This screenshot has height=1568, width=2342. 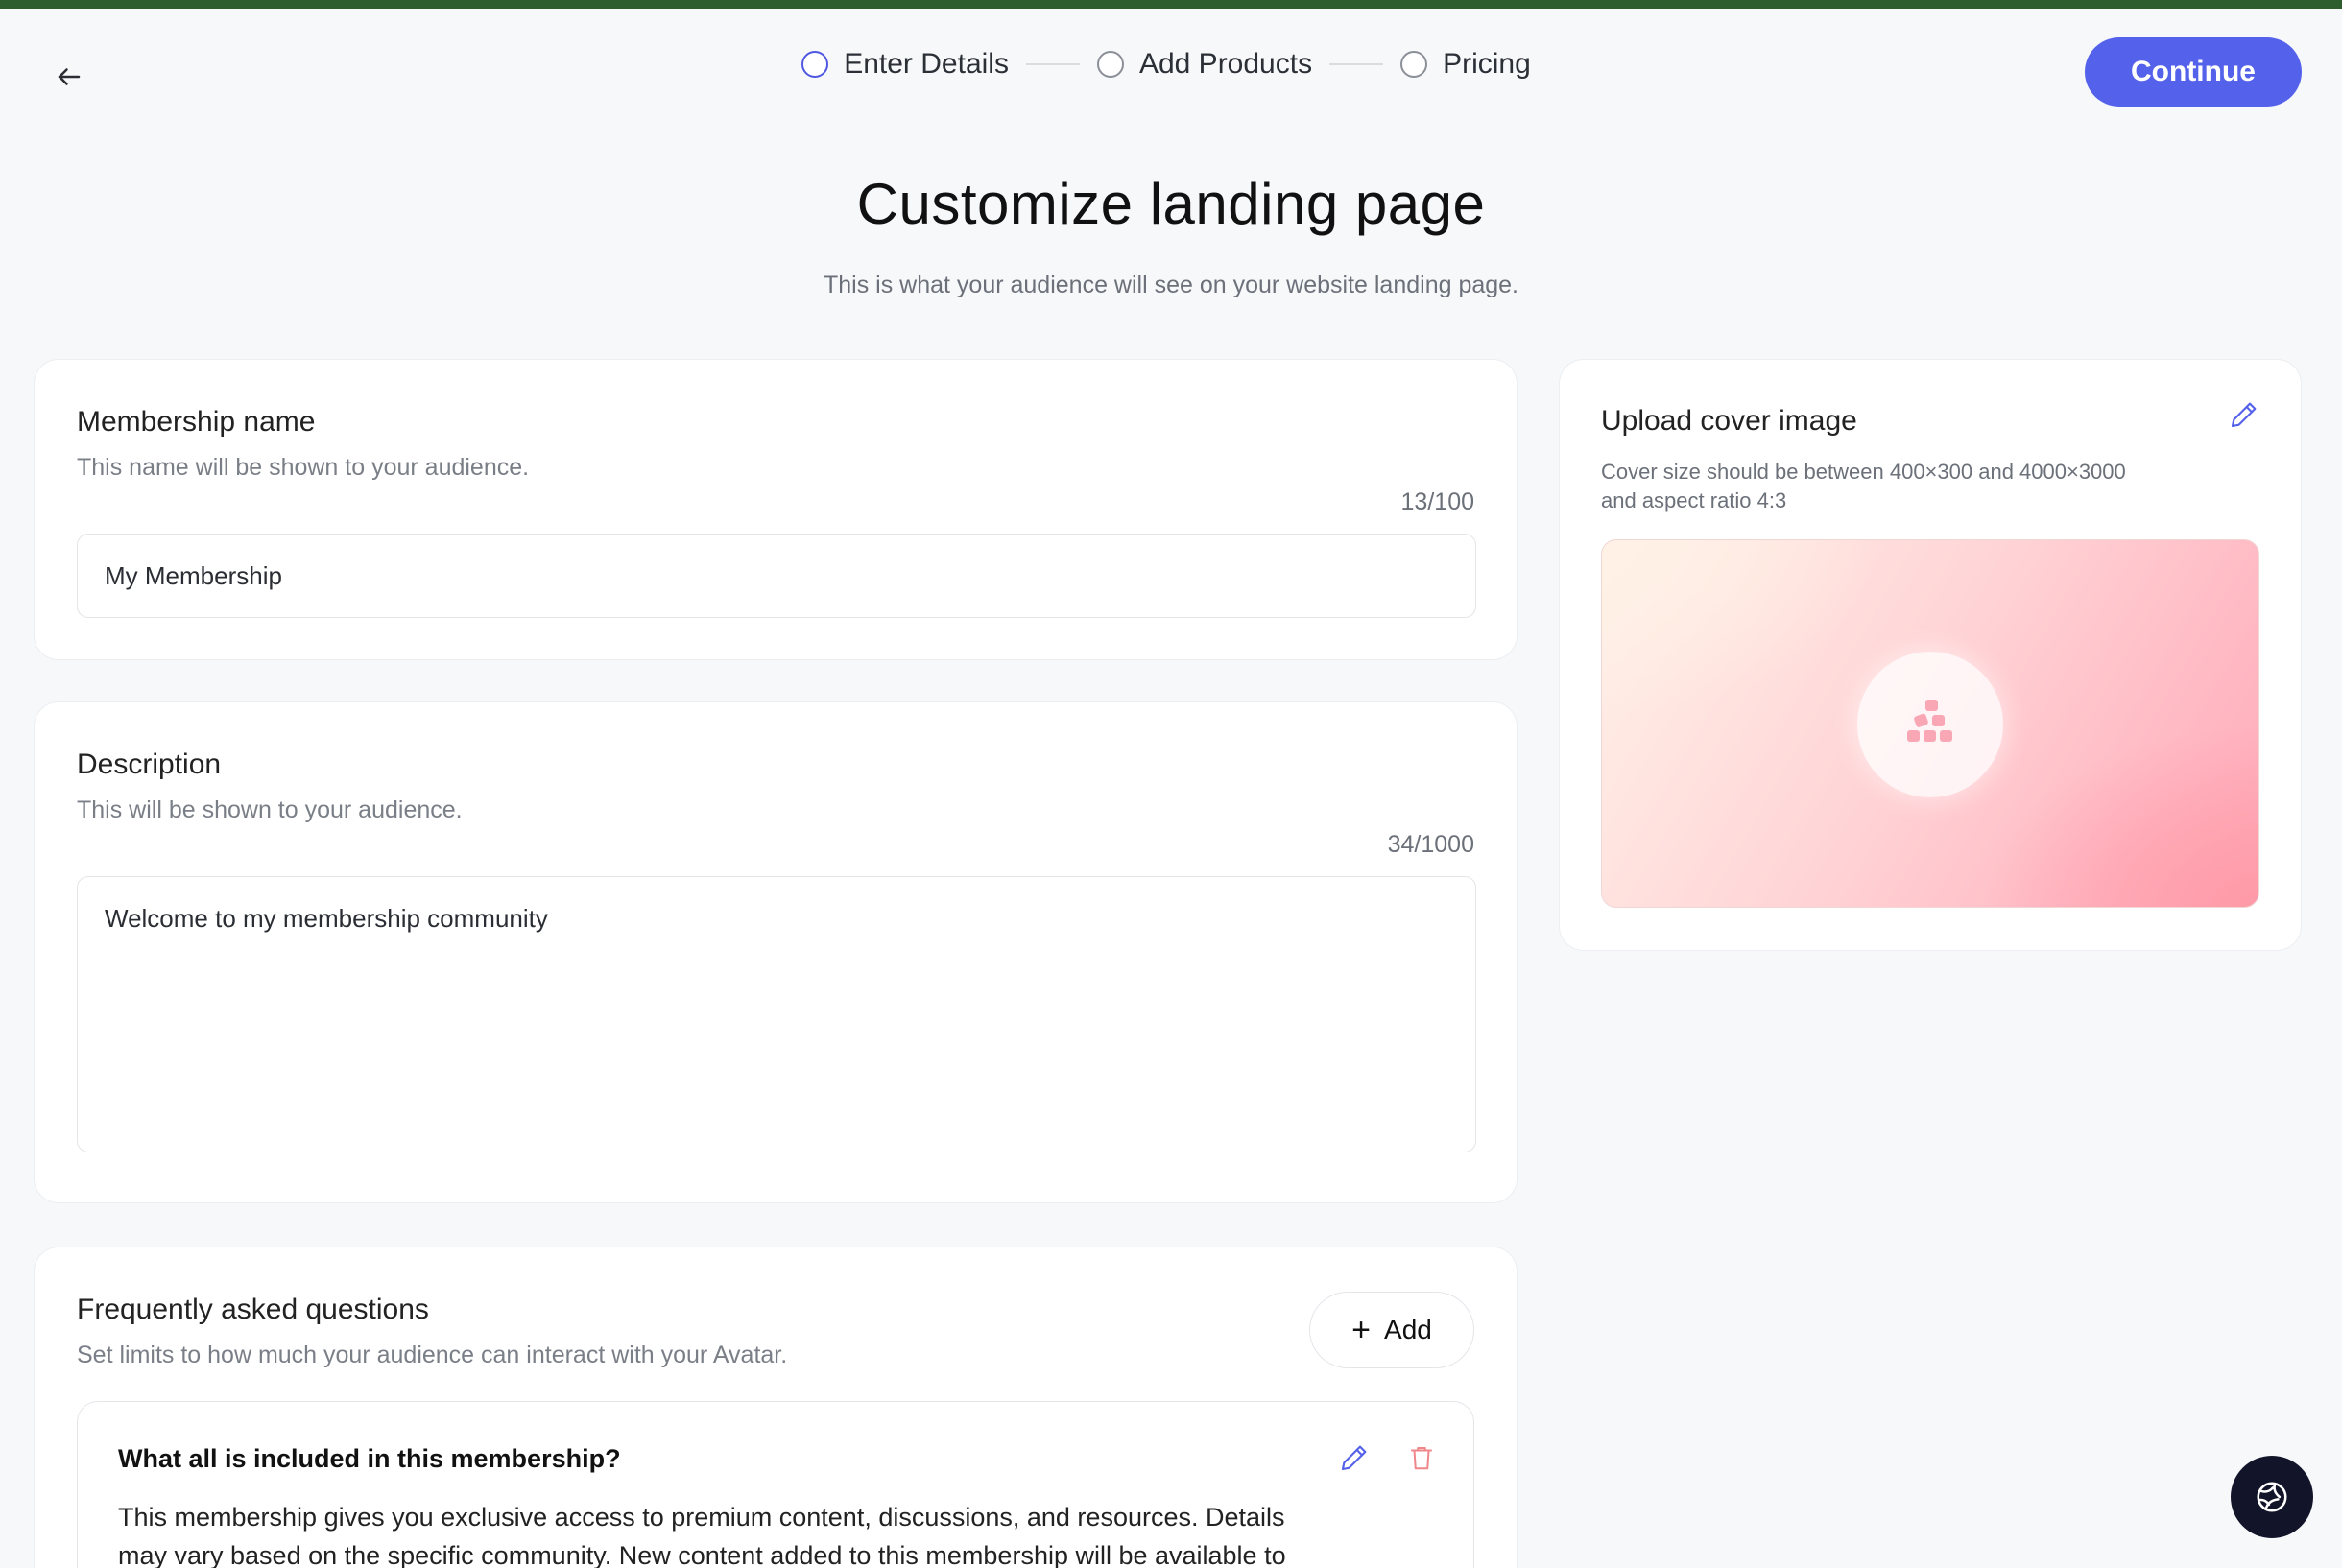 I want to click on step-label: Pricing, so click(x=1487, y=64).